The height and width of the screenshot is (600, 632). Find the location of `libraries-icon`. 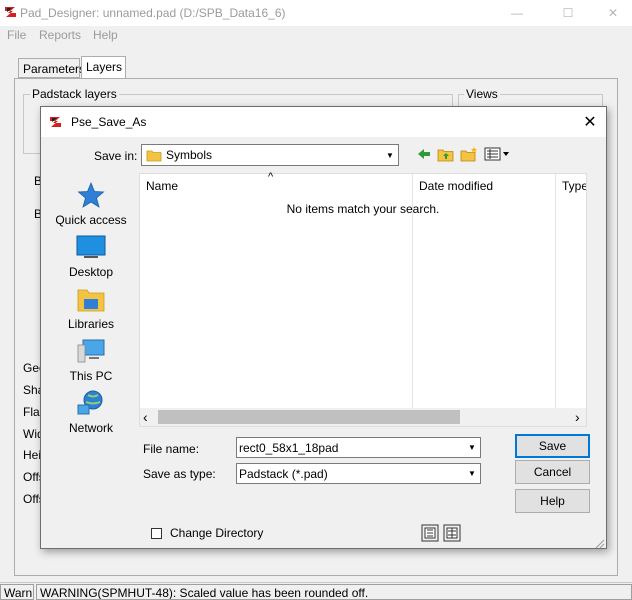

libraries-icon is located at coordinates (91, 299).